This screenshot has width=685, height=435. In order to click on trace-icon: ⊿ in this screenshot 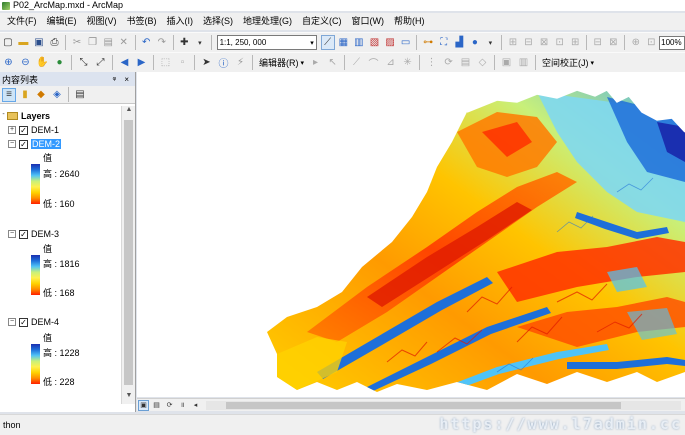, I will do `click(390, 62)`.